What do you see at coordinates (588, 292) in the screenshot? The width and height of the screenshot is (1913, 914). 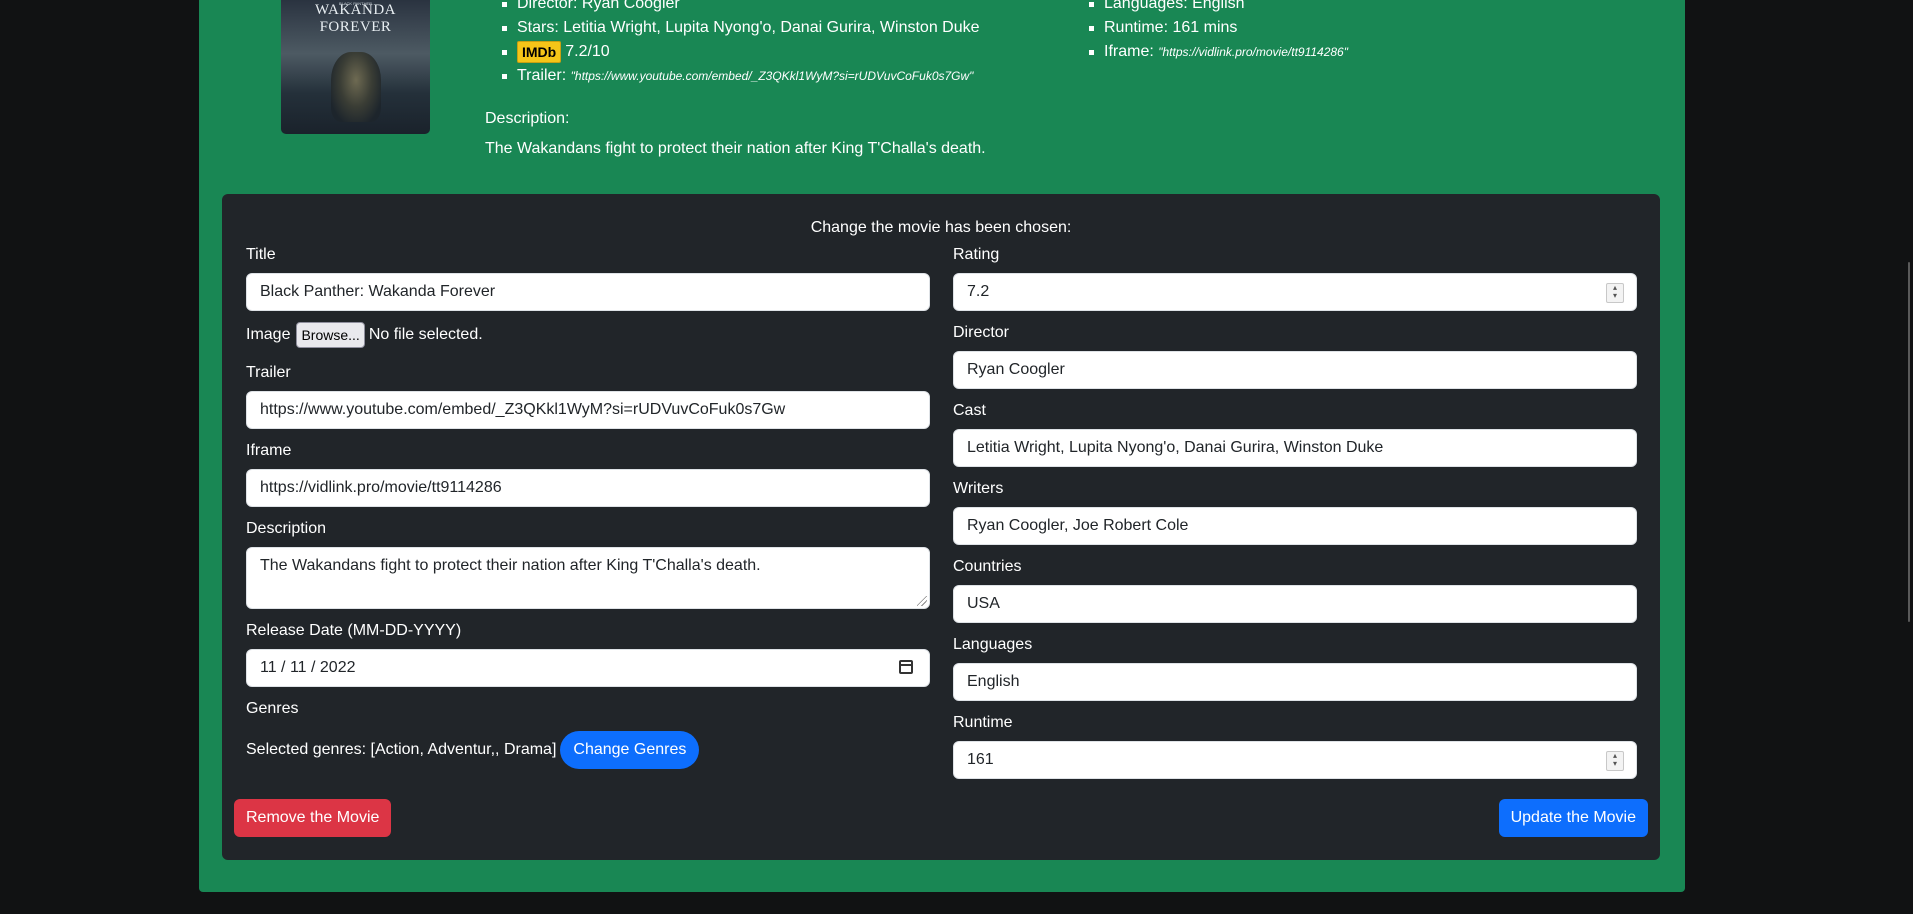 I see `title-input: Black Panther: Wakanda Forever` at bounding box center [588, 292].